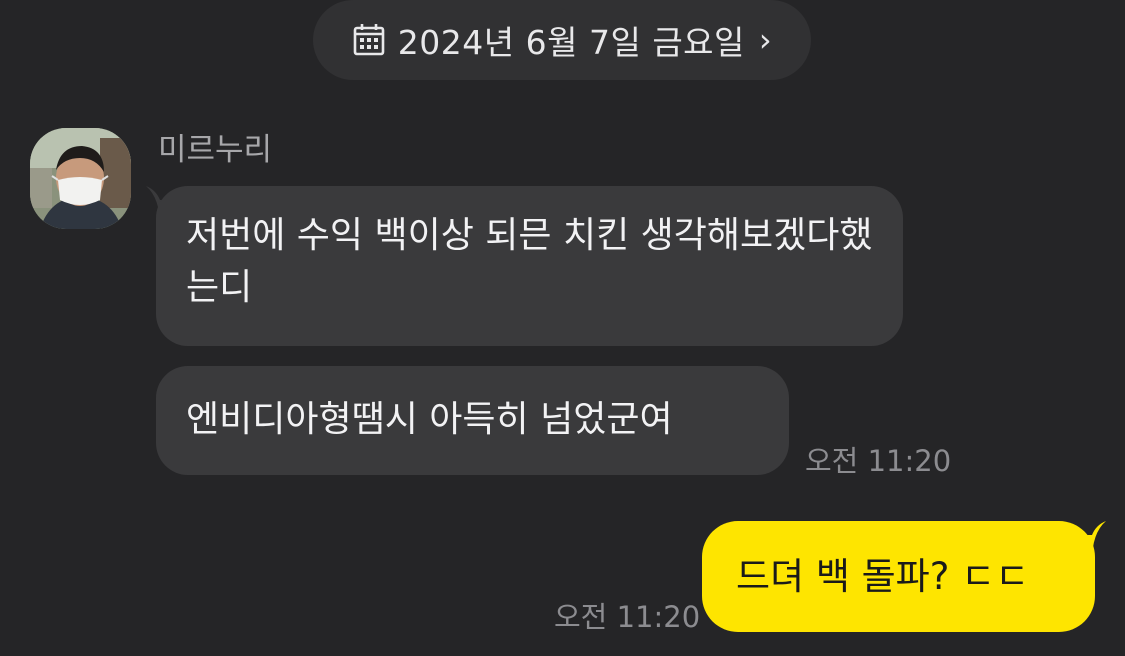 This screenshot has height=656, width=1125. I want to click on profile-photo, so click(80, 178).